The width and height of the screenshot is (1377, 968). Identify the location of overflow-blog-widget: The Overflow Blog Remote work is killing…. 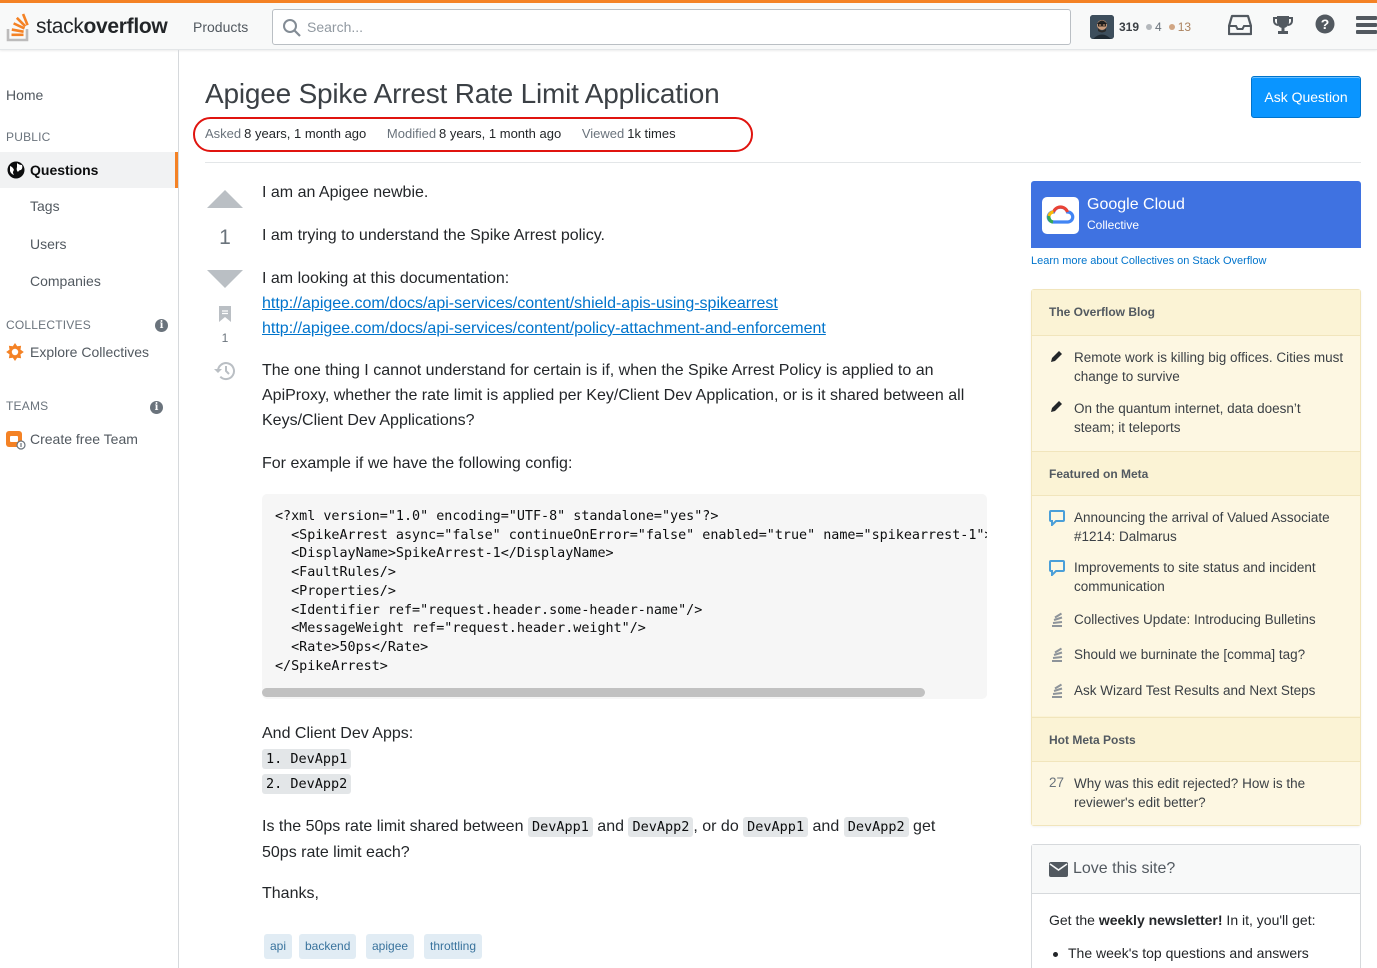
(1196, 557).